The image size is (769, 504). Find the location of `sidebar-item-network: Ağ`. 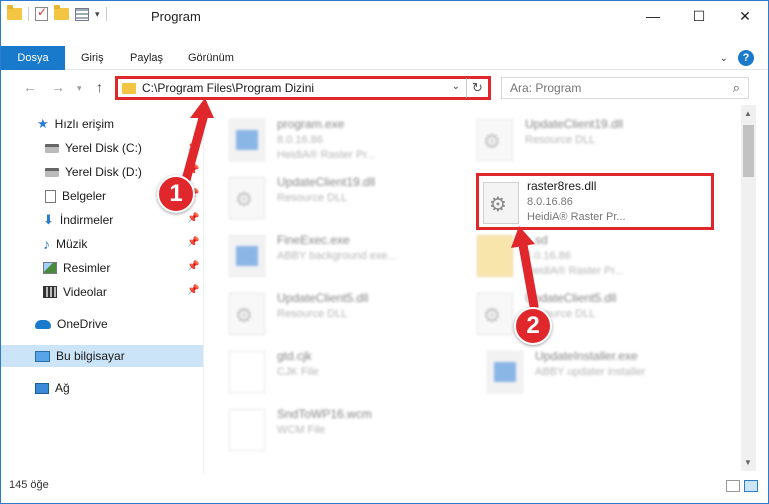

sidebar-item-network: Ağ is located at coordinates (102, 388).